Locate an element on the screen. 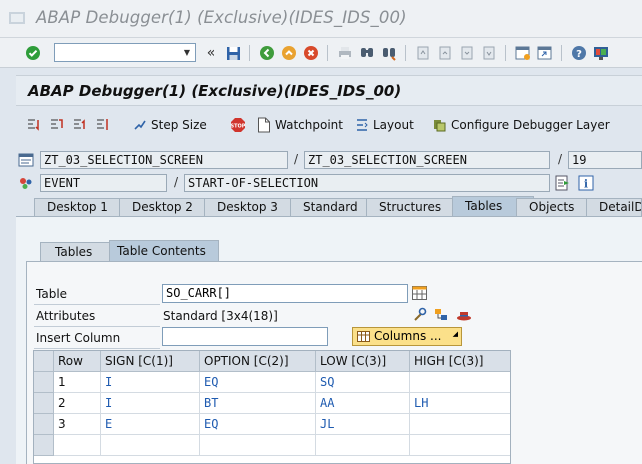 The width and height of the screenshot is (642, 464). program-icon is located at coordinates (26, 160).